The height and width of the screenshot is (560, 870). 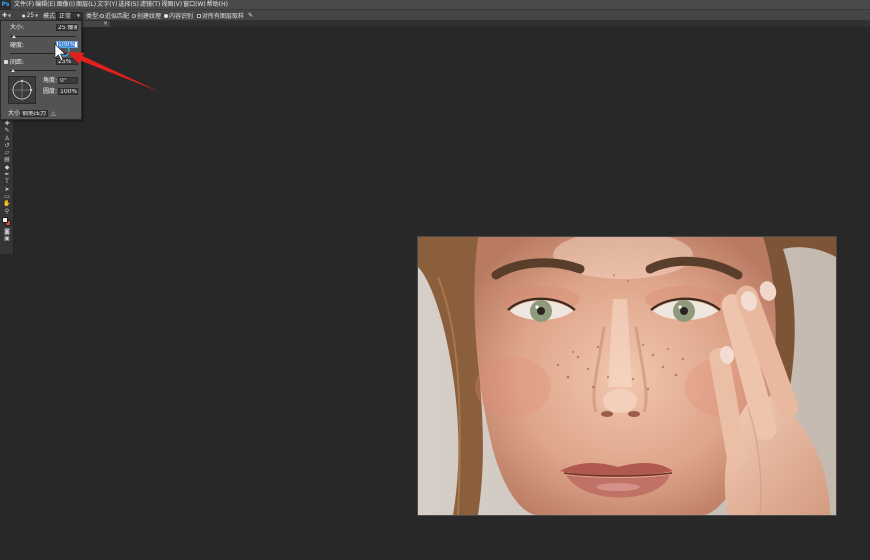 What do you see at coordinates (199, 15) in the screenshot?
I see `sample-all-layers-checkbox` at bounding box center [199, 15].